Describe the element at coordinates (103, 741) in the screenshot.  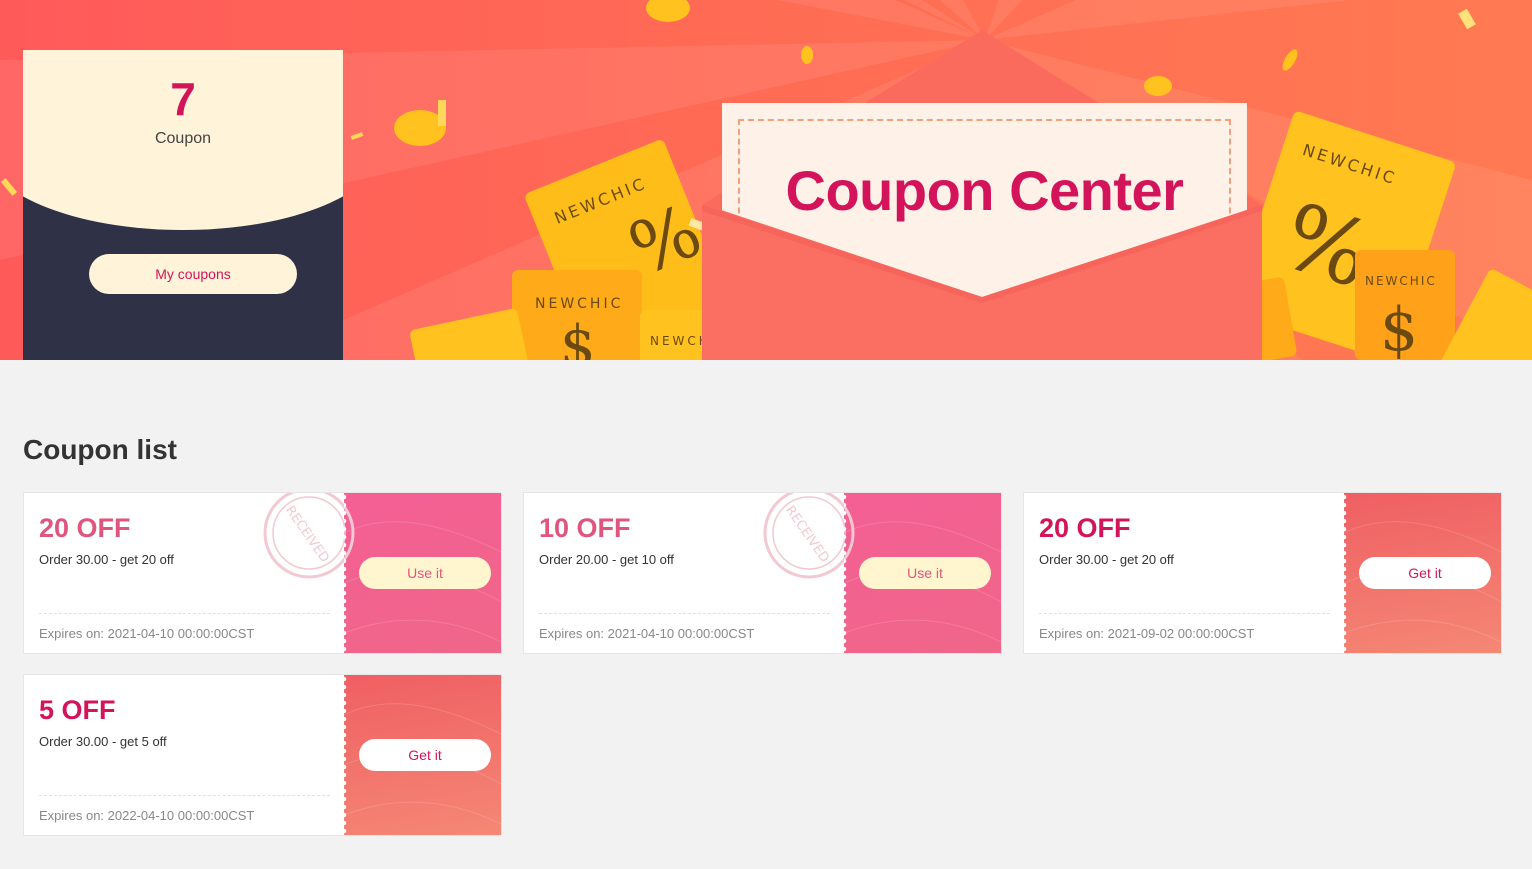
I see `coupon-condition: Order 30.00 - get 5 off` at that location.